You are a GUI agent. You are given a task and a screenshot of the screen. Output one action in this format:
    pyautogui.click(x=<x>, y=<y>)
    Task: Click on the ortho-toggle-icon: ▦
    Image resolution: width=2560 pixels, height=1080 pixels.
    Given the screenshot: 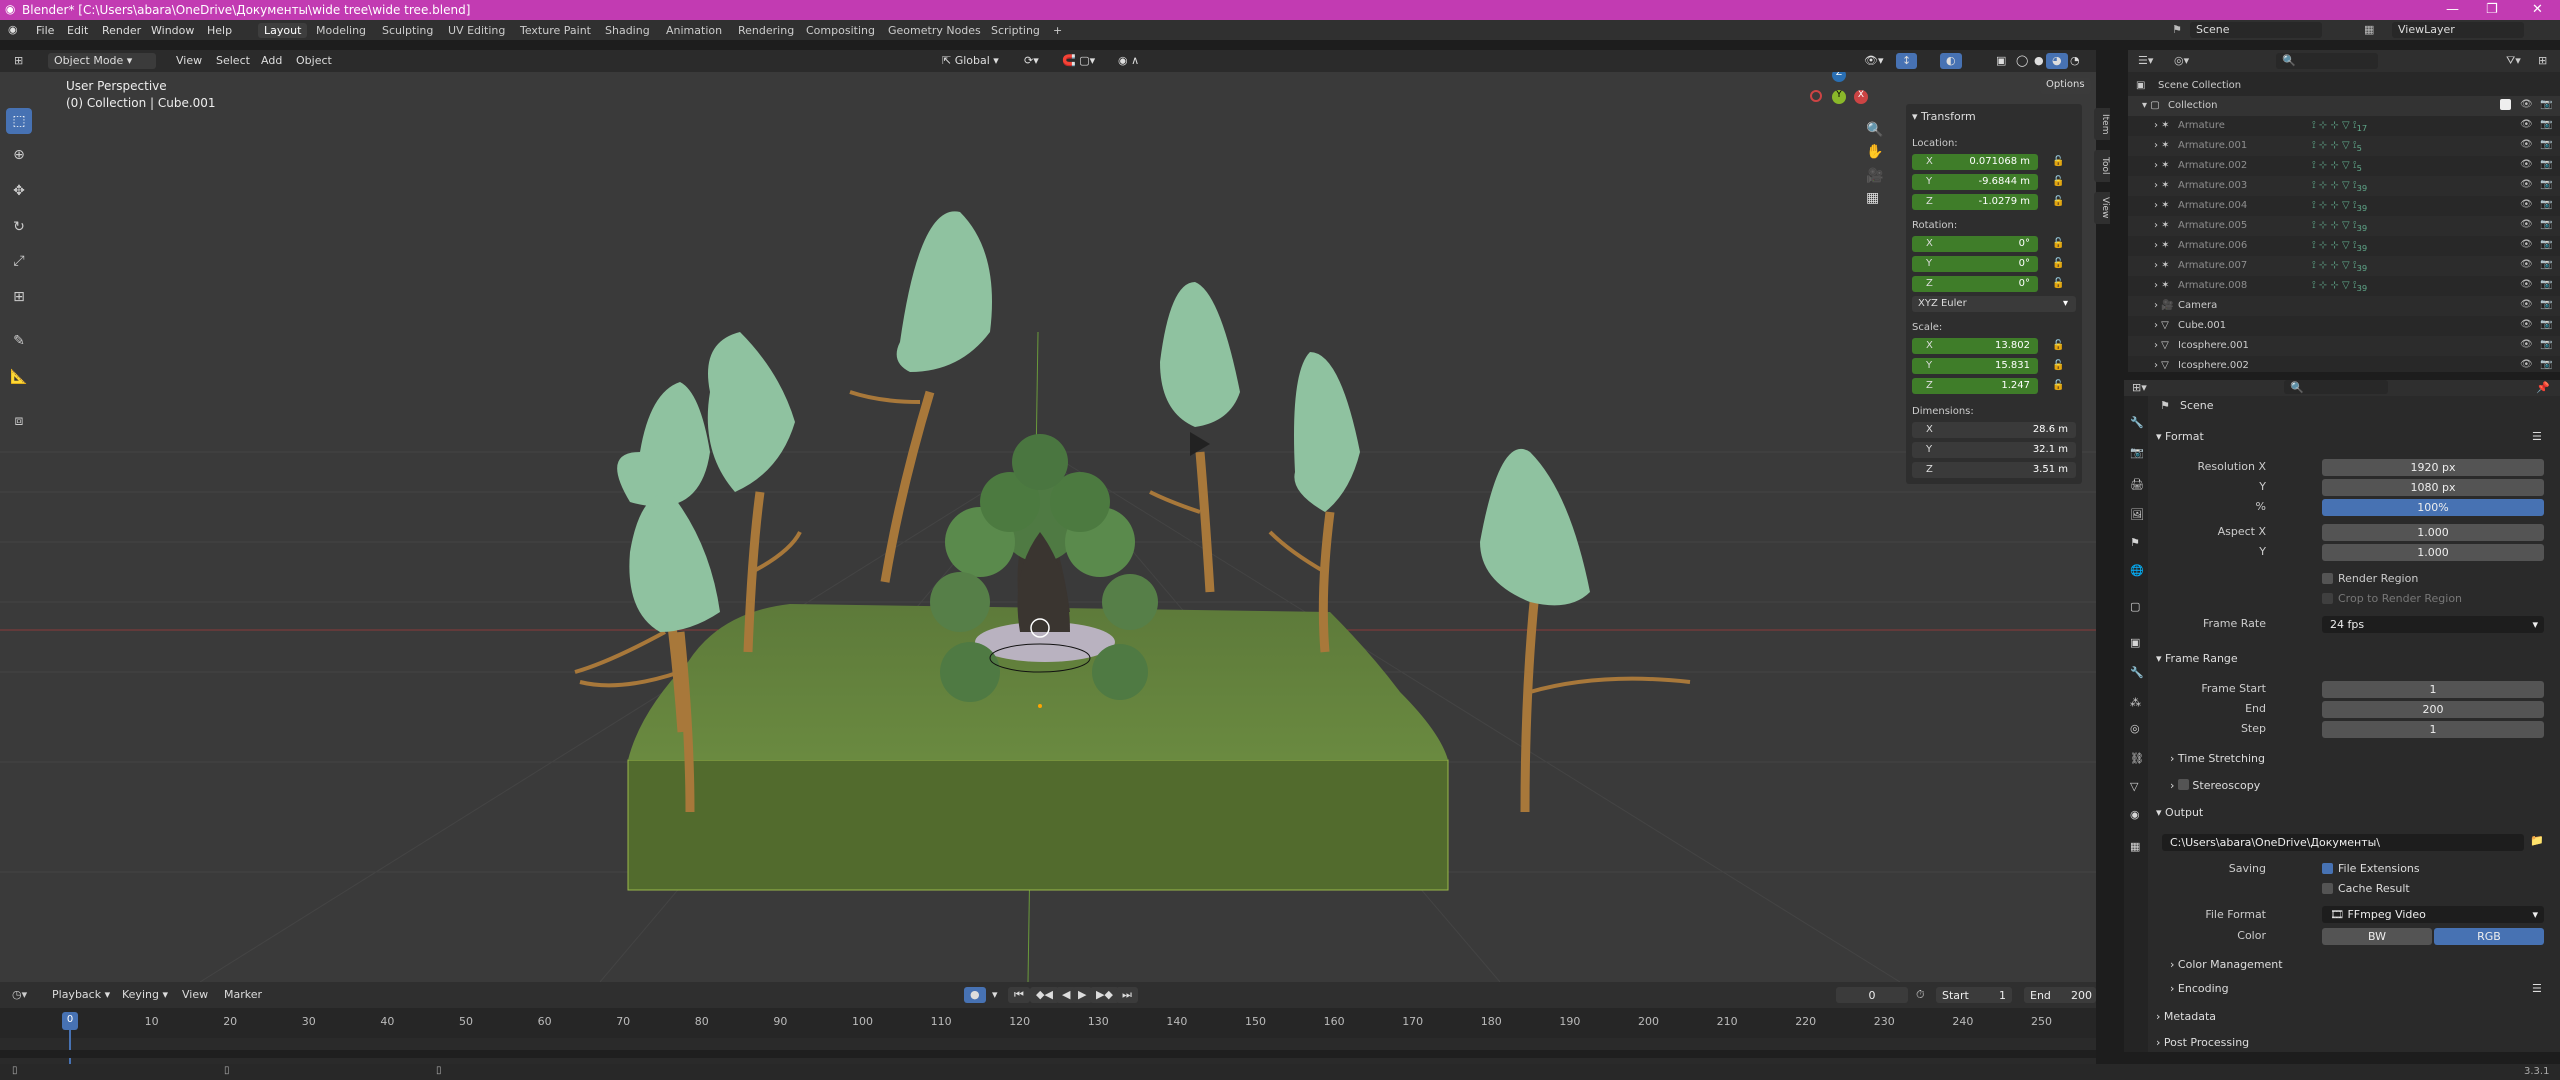 What is the action you would take?
    pyautogui.click(x=1872, y=198)
    